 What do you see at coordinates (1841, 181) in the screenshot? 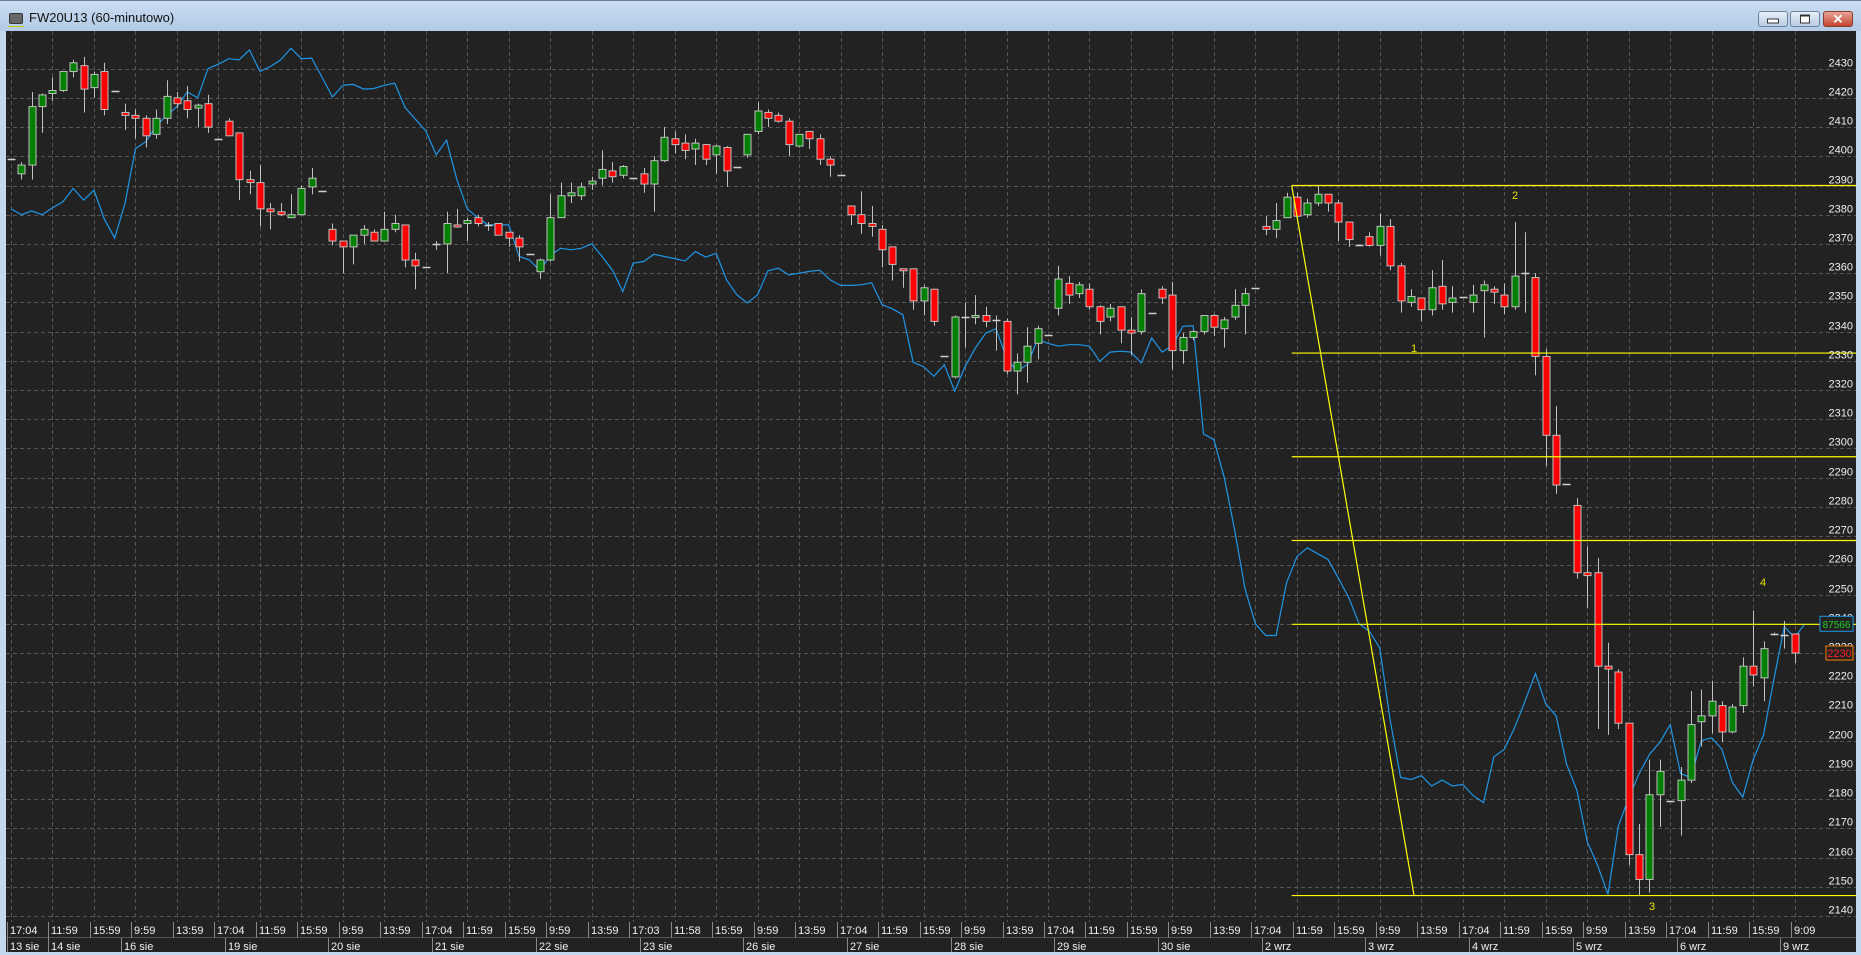
I see `price-tick-label: 2390` at bounding box center [1841, 181].